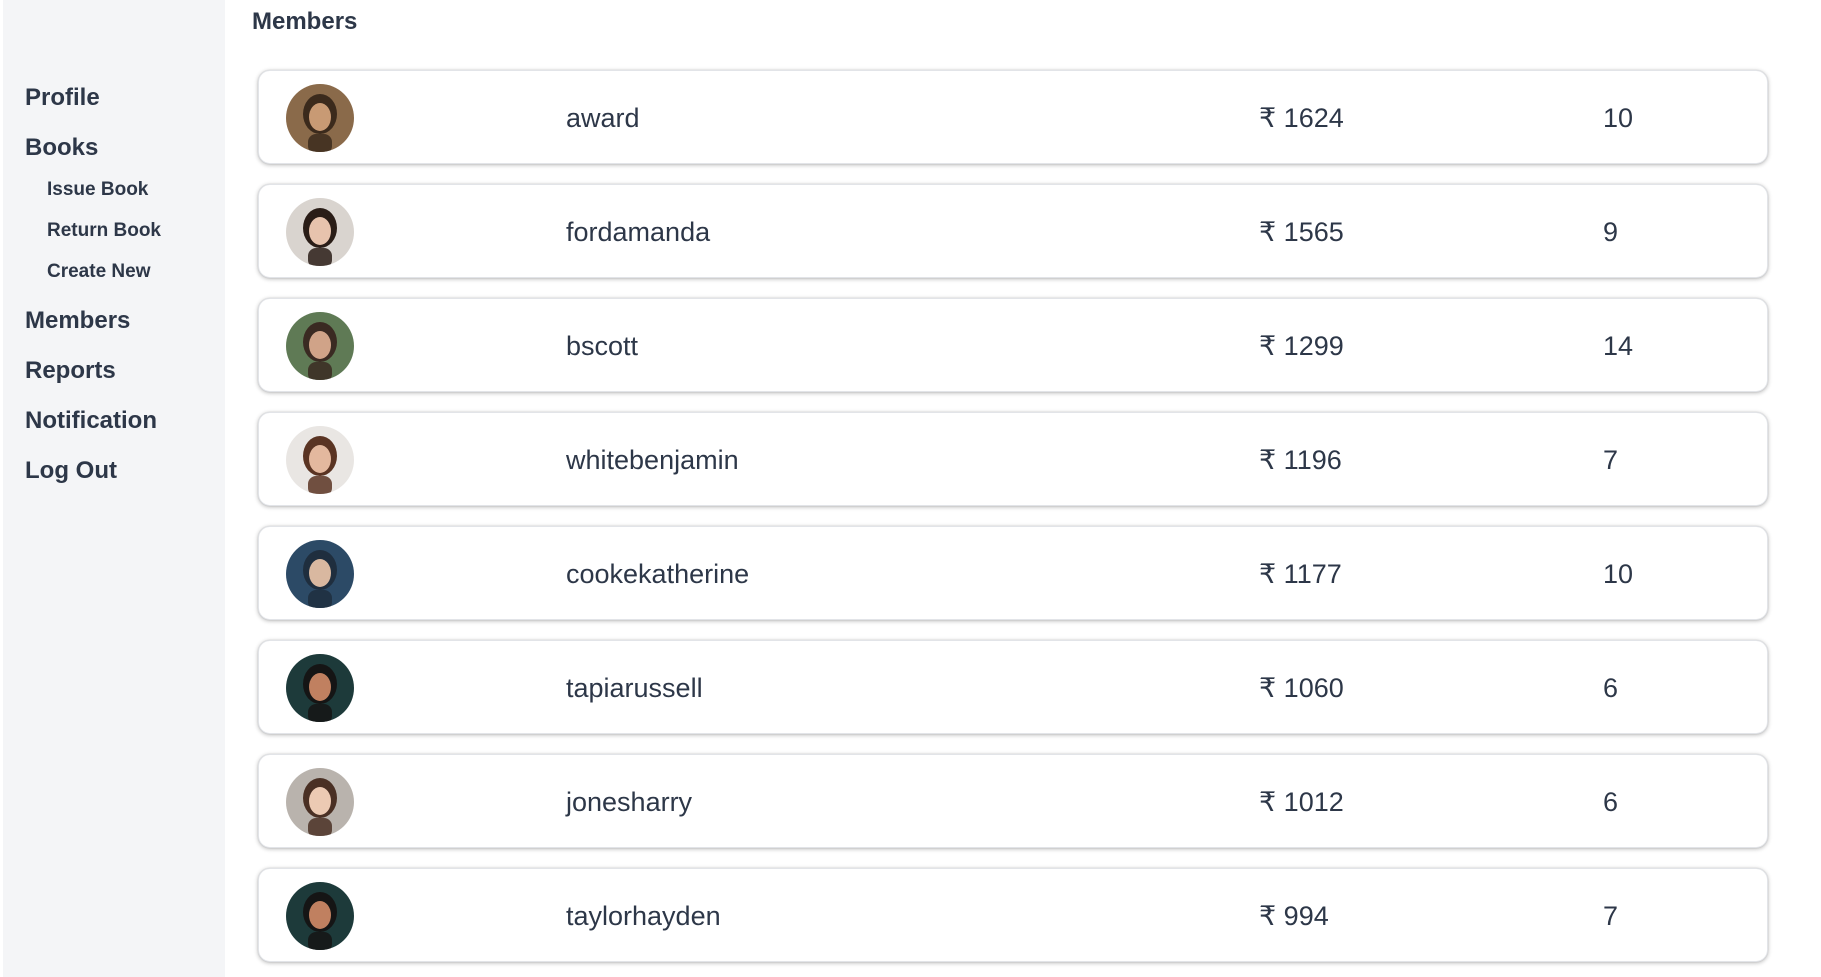  I want to click on avatar-man-shaved, so click(320, 574).